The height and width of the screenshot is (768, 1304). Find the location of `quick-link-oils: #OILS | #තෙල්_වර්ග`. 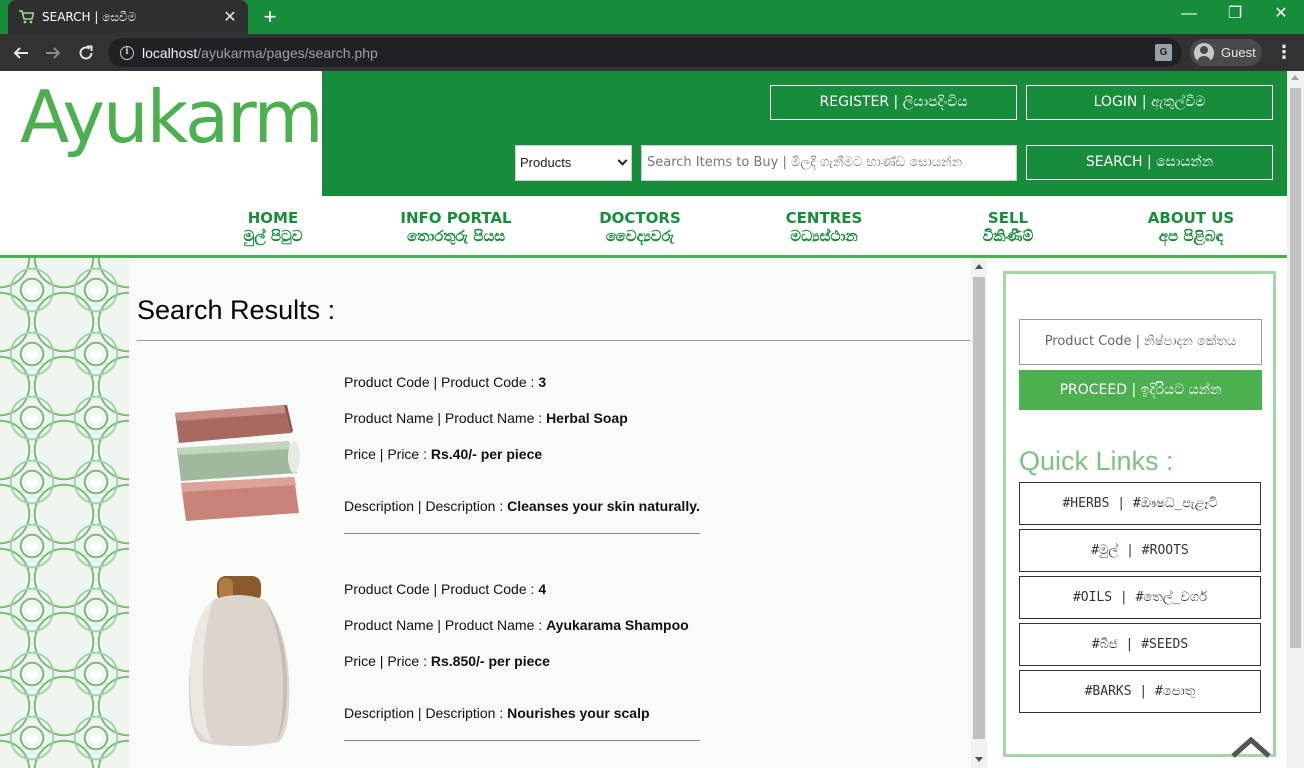

quick-link-oils: #OILS | #තෙල්_වර්ග is located at coordinates (1140, 597).